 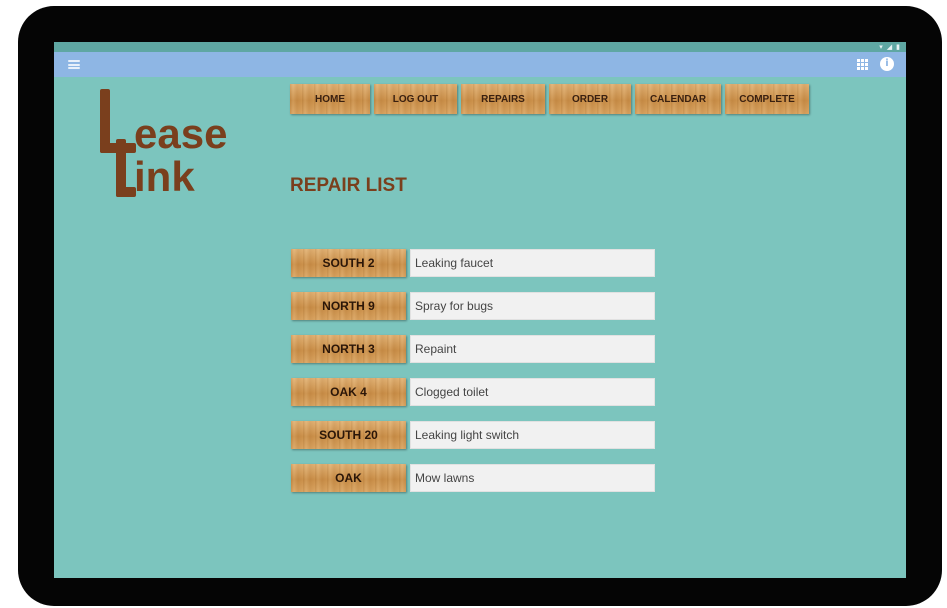 I want to click on repair-row: OAK 4 Clogged toilet, so click(x=474, y=392).